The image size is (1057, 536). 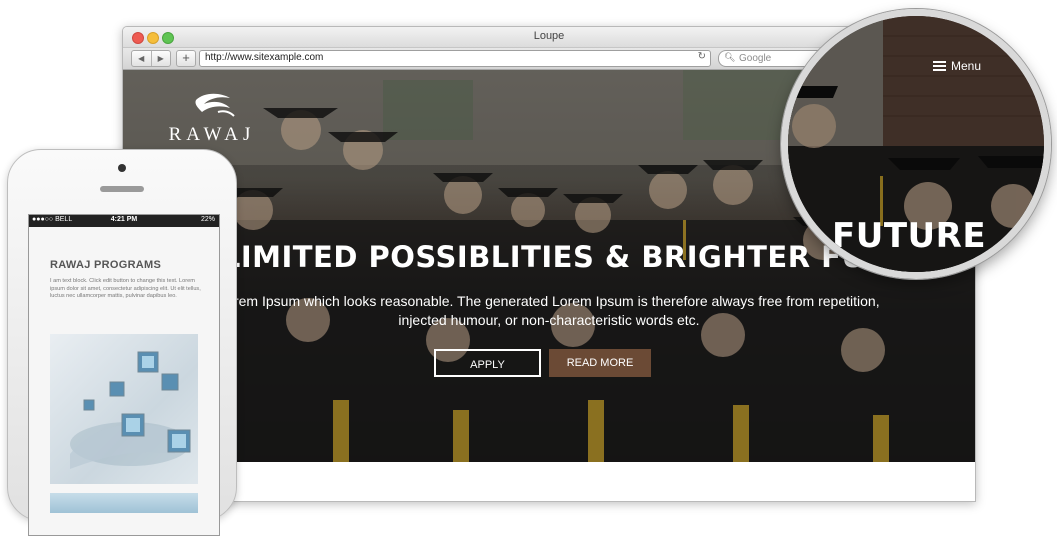 I want to click on nav-buttons: ◀ ▶, so click(x=151, y=58).